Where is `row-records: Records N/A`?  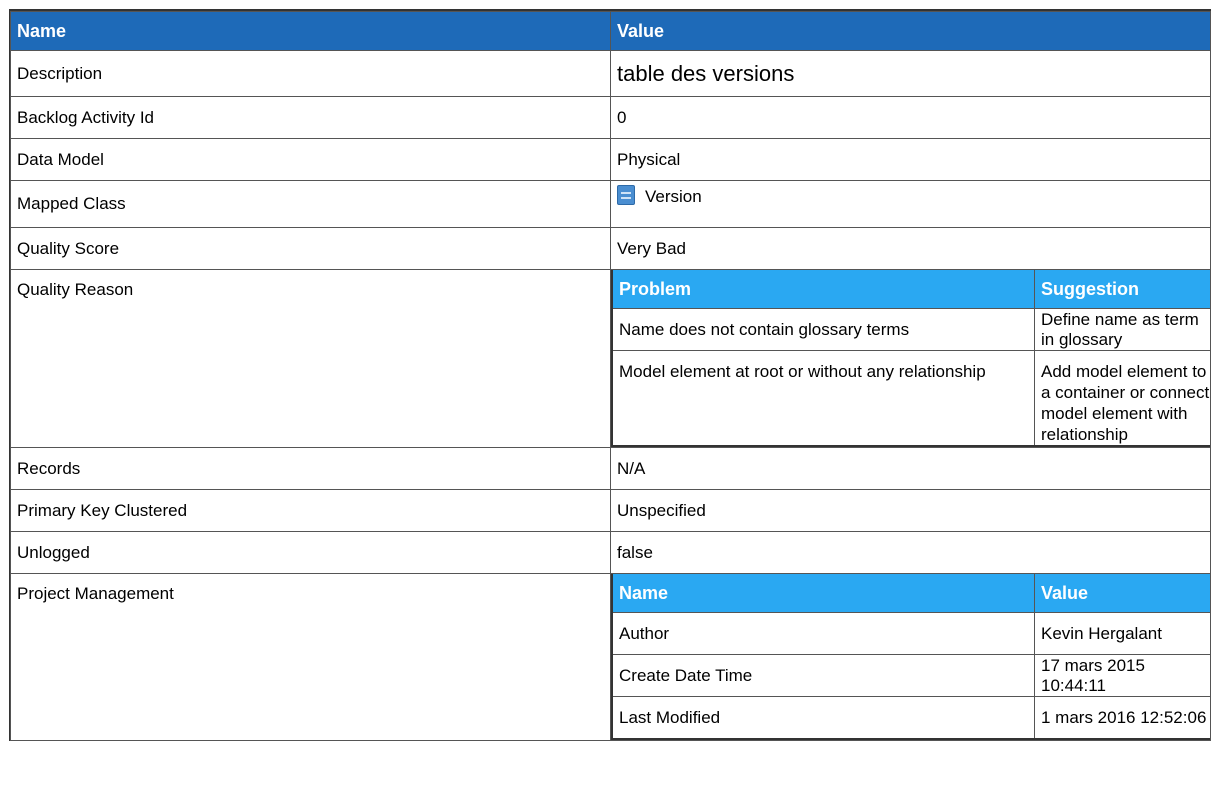 row-records: Records N/A is located at coordinates (610, 468).